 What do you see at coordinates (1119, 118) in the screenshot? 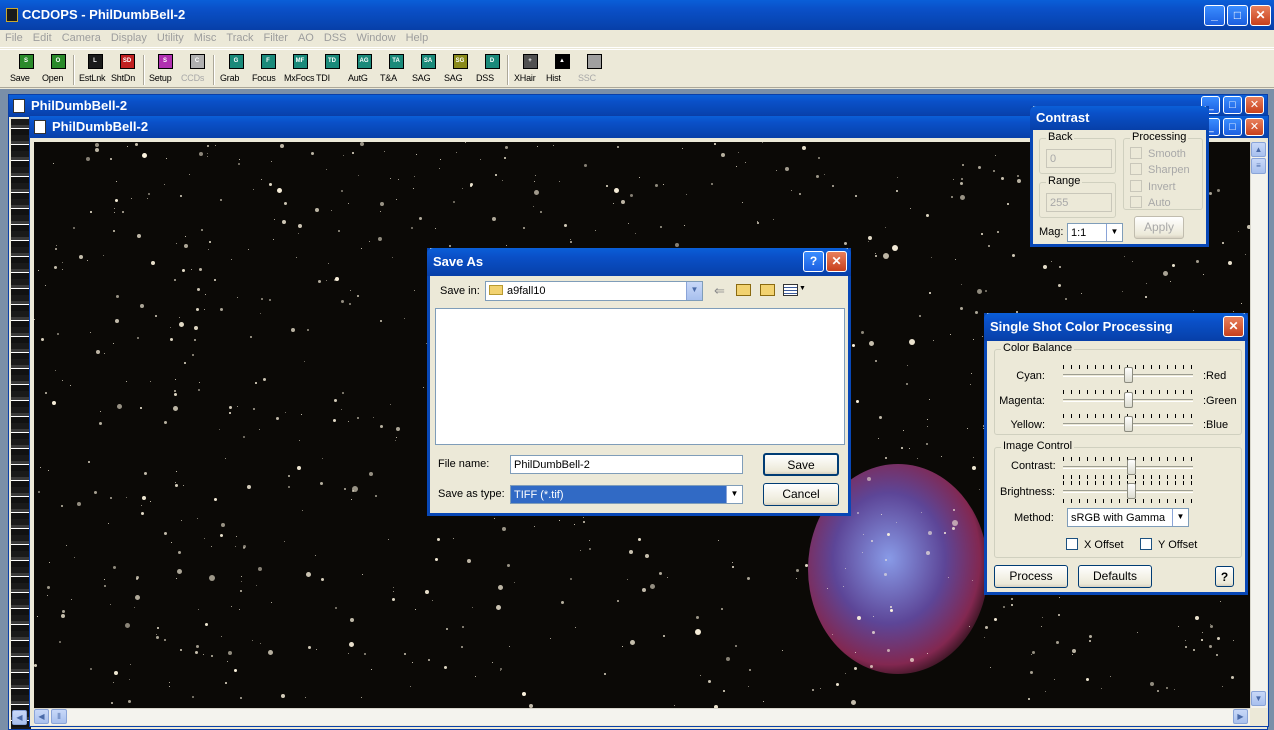
I see `contrast-titlebar: Contrast` at bounding box center [1119, 118].